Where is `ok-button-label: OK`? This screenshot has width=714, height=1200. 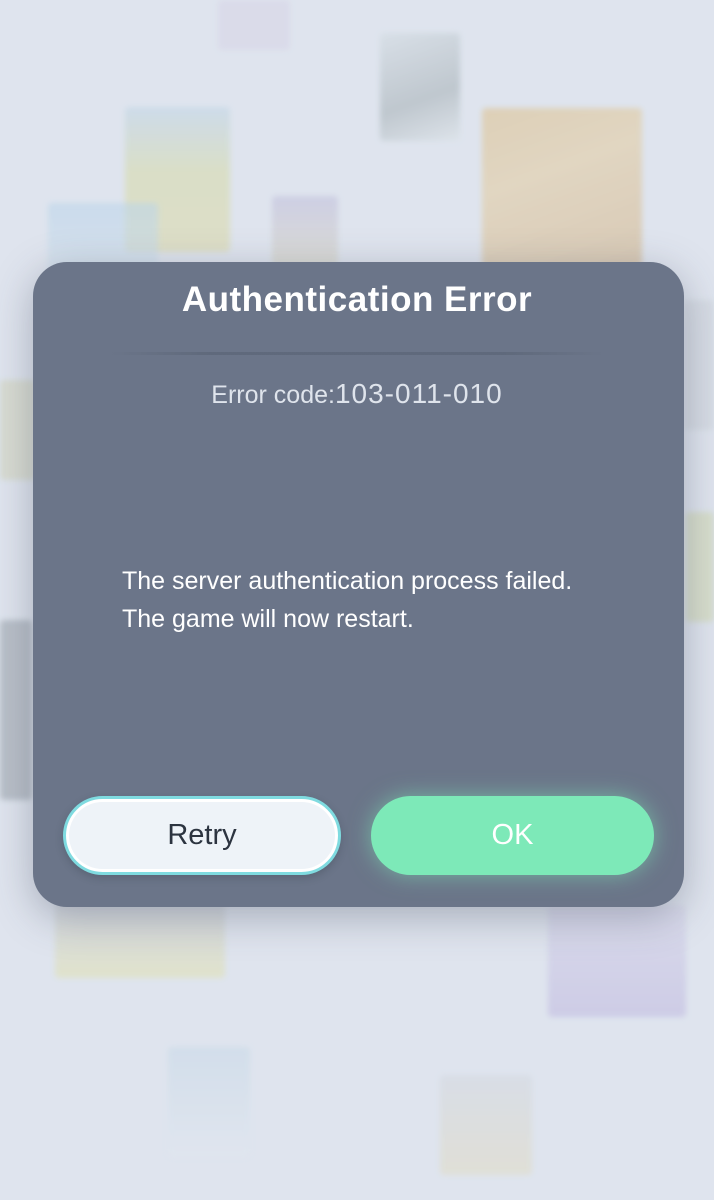
ok-button-label: OK is located at coordinates (512, 835).